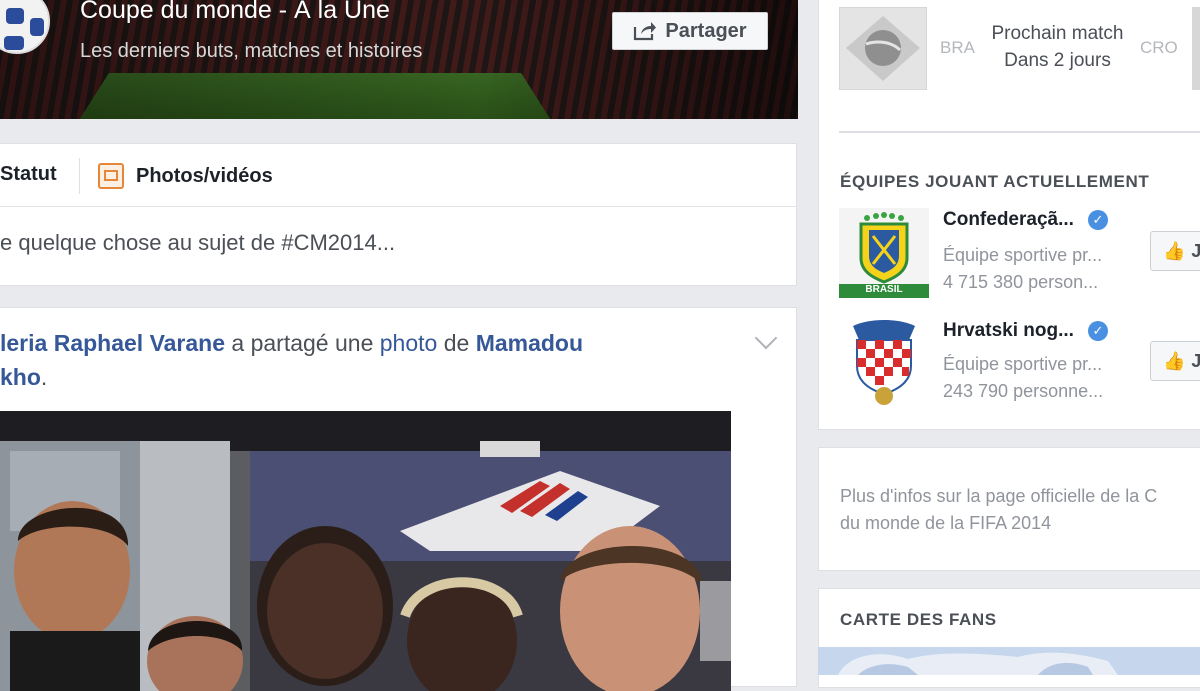 The width and height of the screenshot is (1200, 691). I want to click on share-button: Partager, so click(690, 31).